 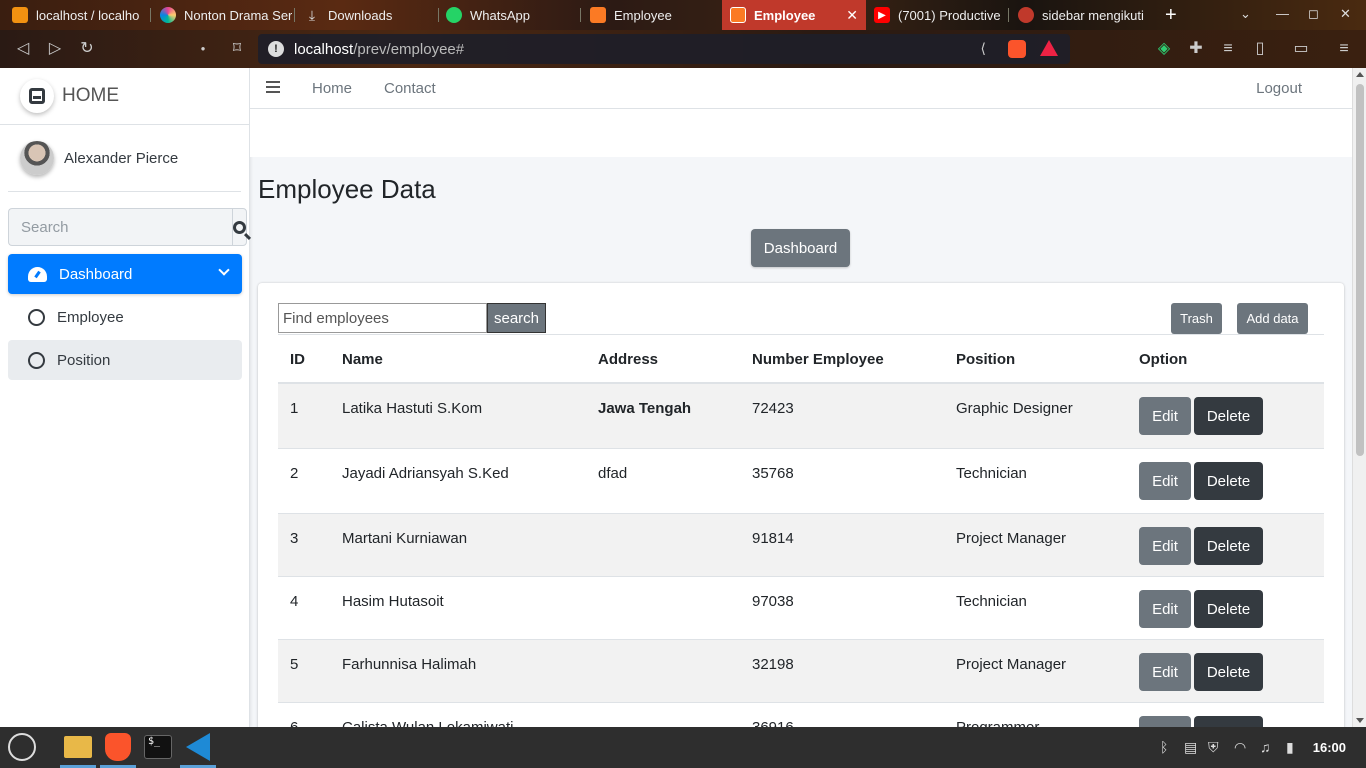 What do you see at coordinates (800, 248) in the screenshot?
I see `dashboard-button: Dashboard` at bounding box center [800, 248].